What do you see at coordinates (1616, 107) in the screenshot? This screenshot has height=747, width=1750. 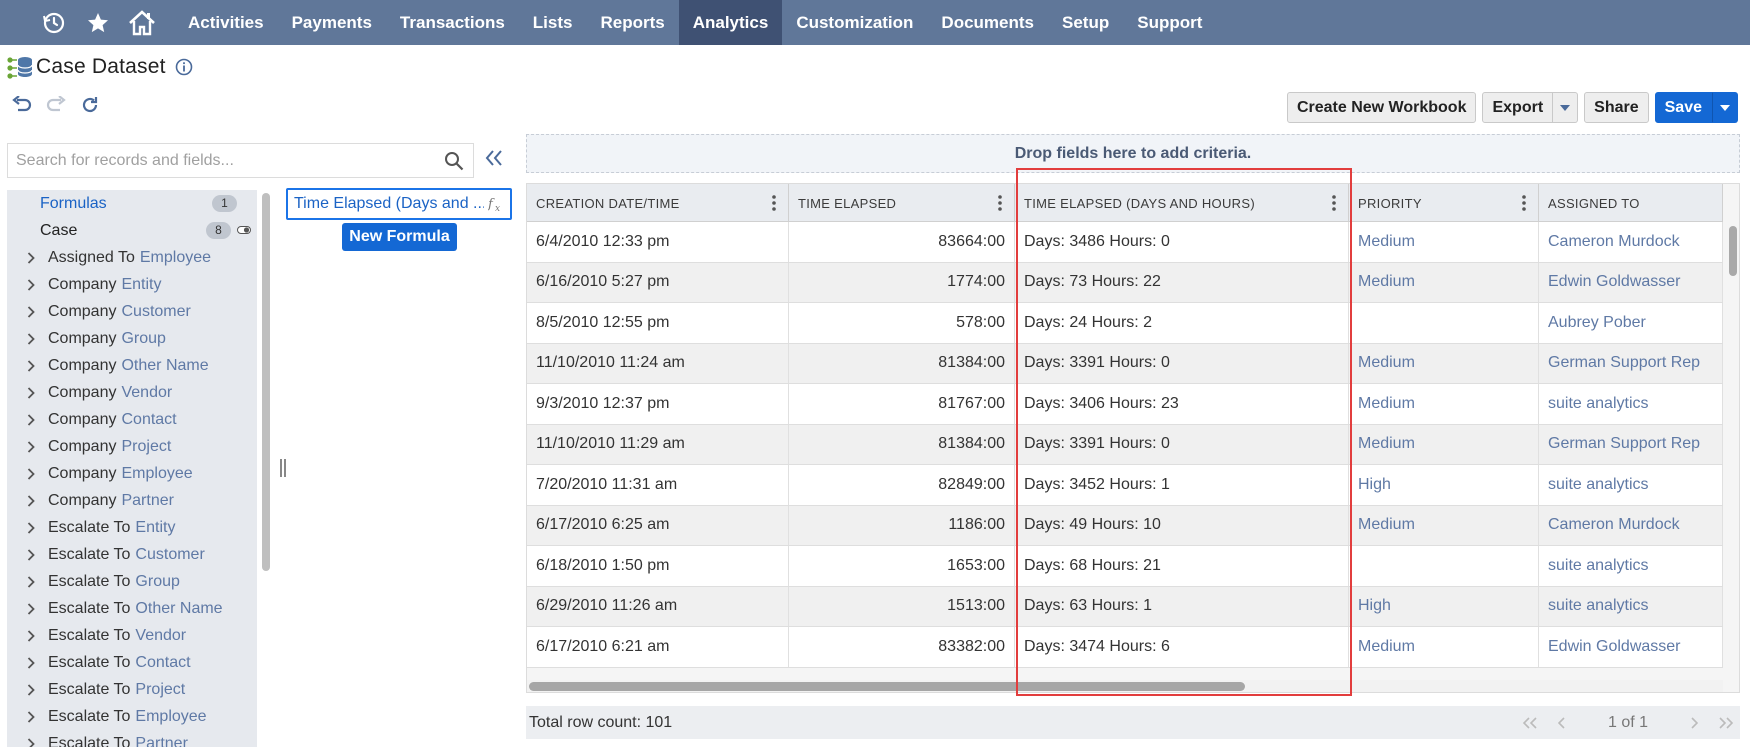 I see `share-button: Share` at bounding box center [1616, 107].